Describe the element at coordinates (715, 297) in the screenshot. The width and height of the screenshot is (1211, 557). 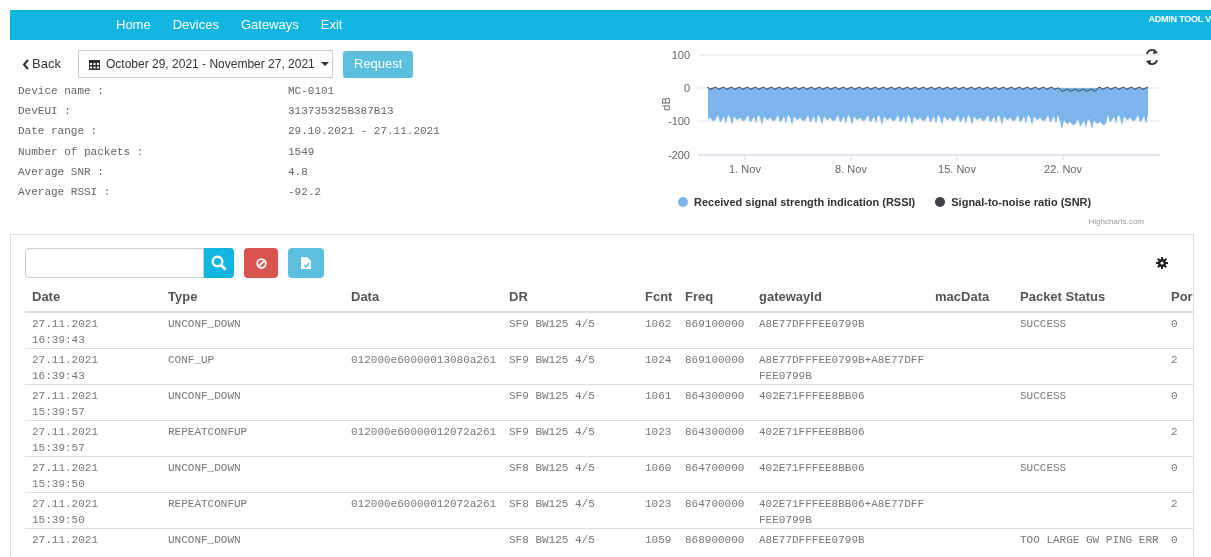
I see `column-header: Freq` at that location.